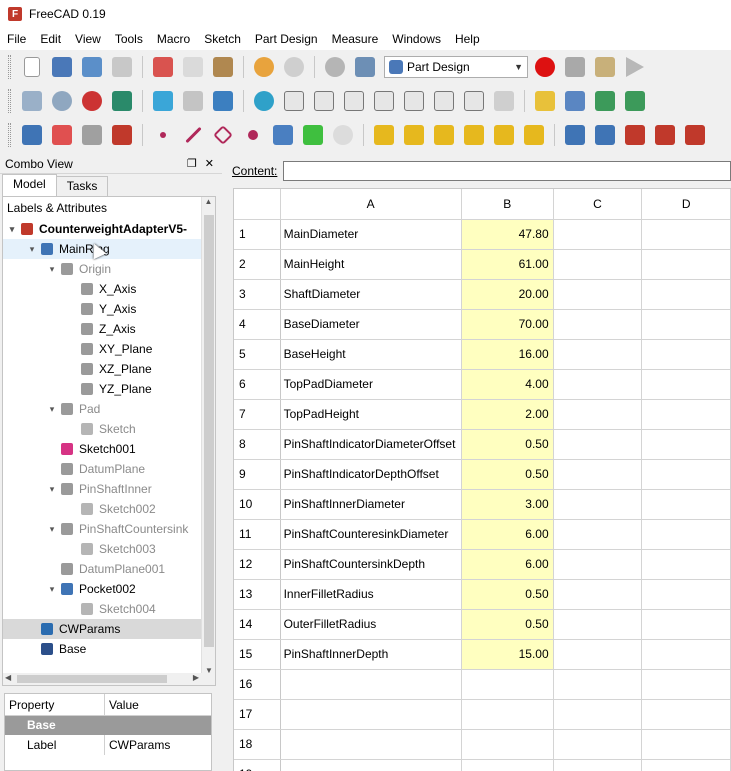  I want to click on row-header: 11, so click(257, 534).